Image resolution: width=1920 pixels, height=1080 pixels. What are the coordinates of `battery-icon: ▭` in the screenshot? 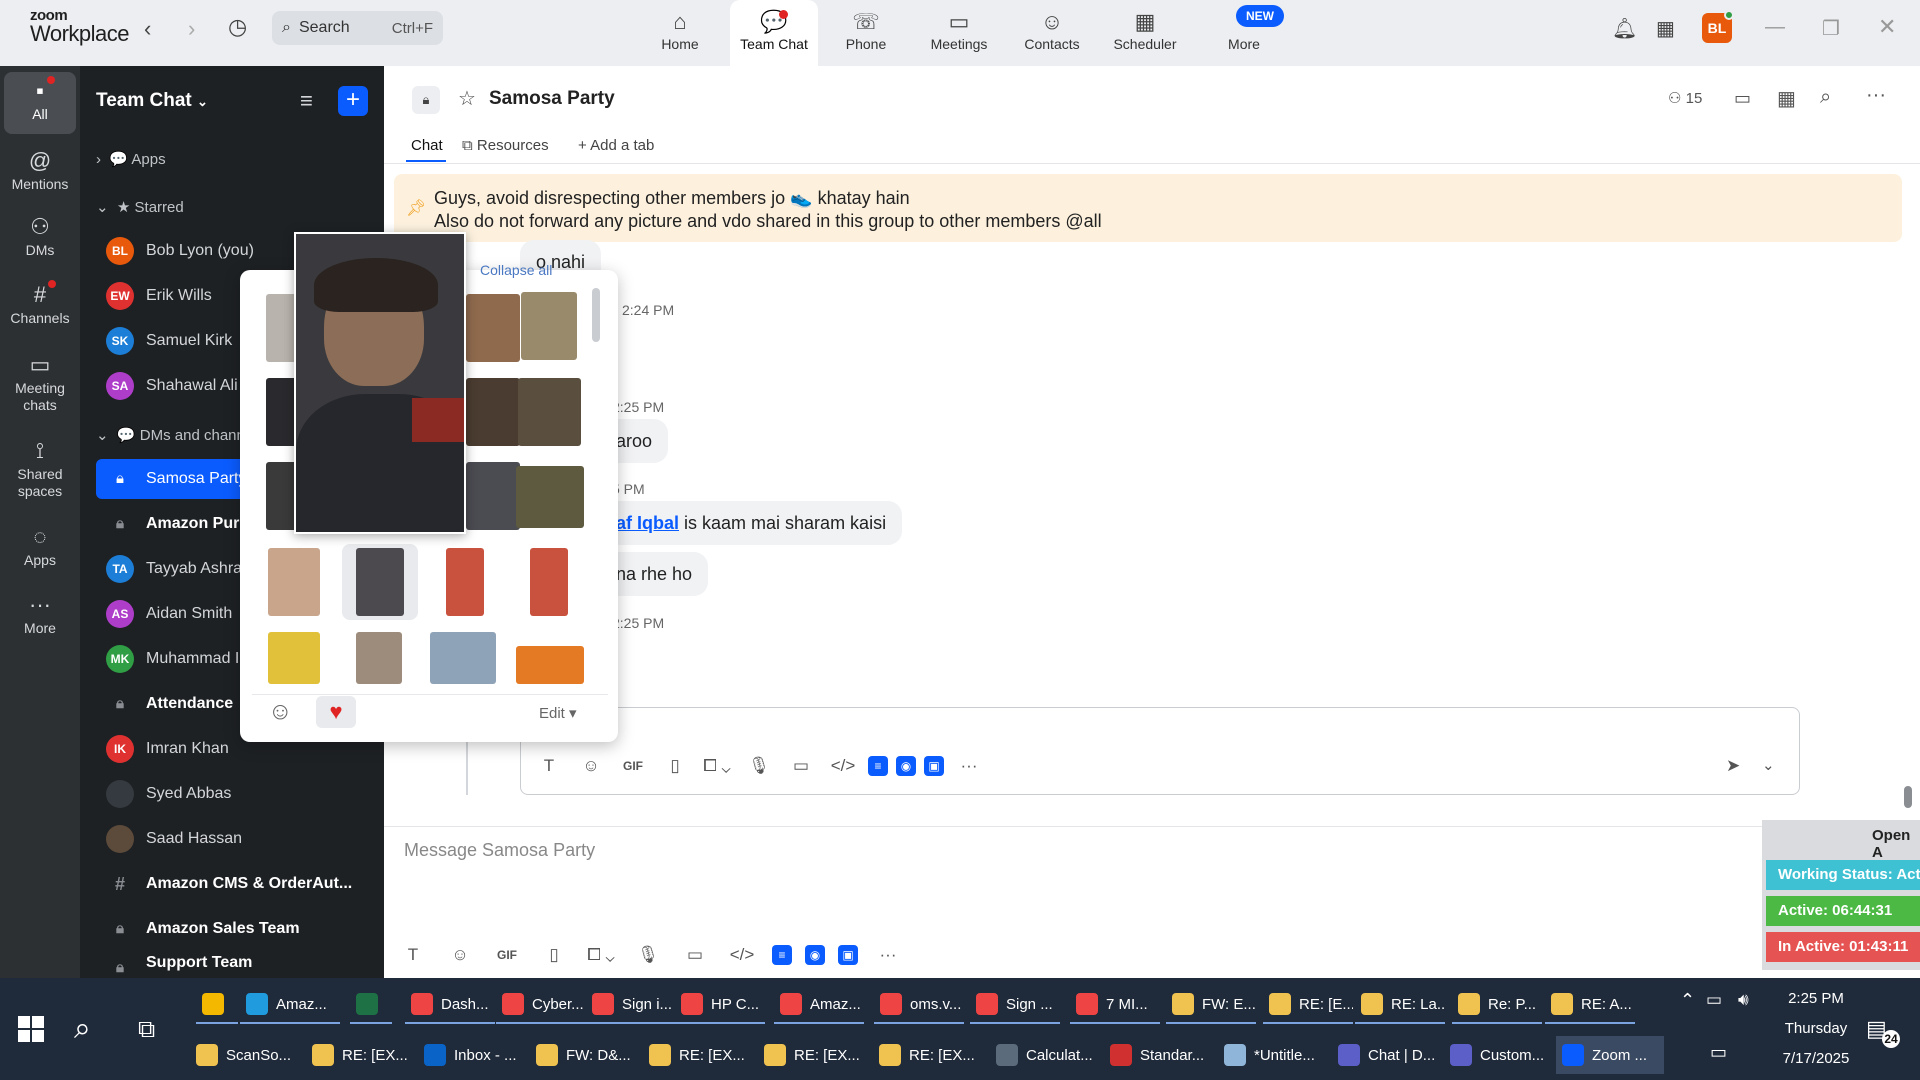 It's located at (1714, 1000).